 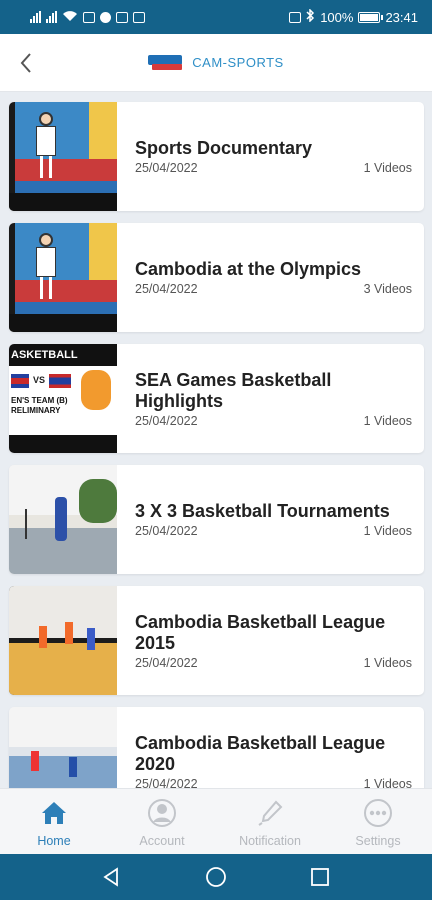 What do you see at coordinates (378, 813) in the screenshot?
I see `settings-icon` at bounding box center [378, 813].